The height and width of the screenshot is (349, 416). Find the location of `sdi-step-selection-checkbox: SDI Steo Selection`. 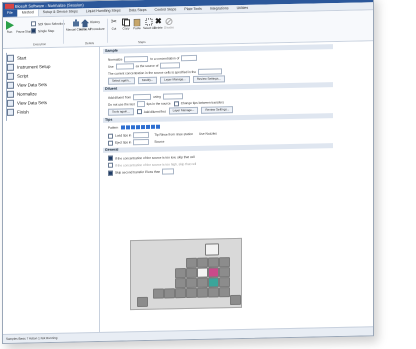

sdi-step-selection-checkbox: SDI Steo Selection is located at coordinates (48, 24).